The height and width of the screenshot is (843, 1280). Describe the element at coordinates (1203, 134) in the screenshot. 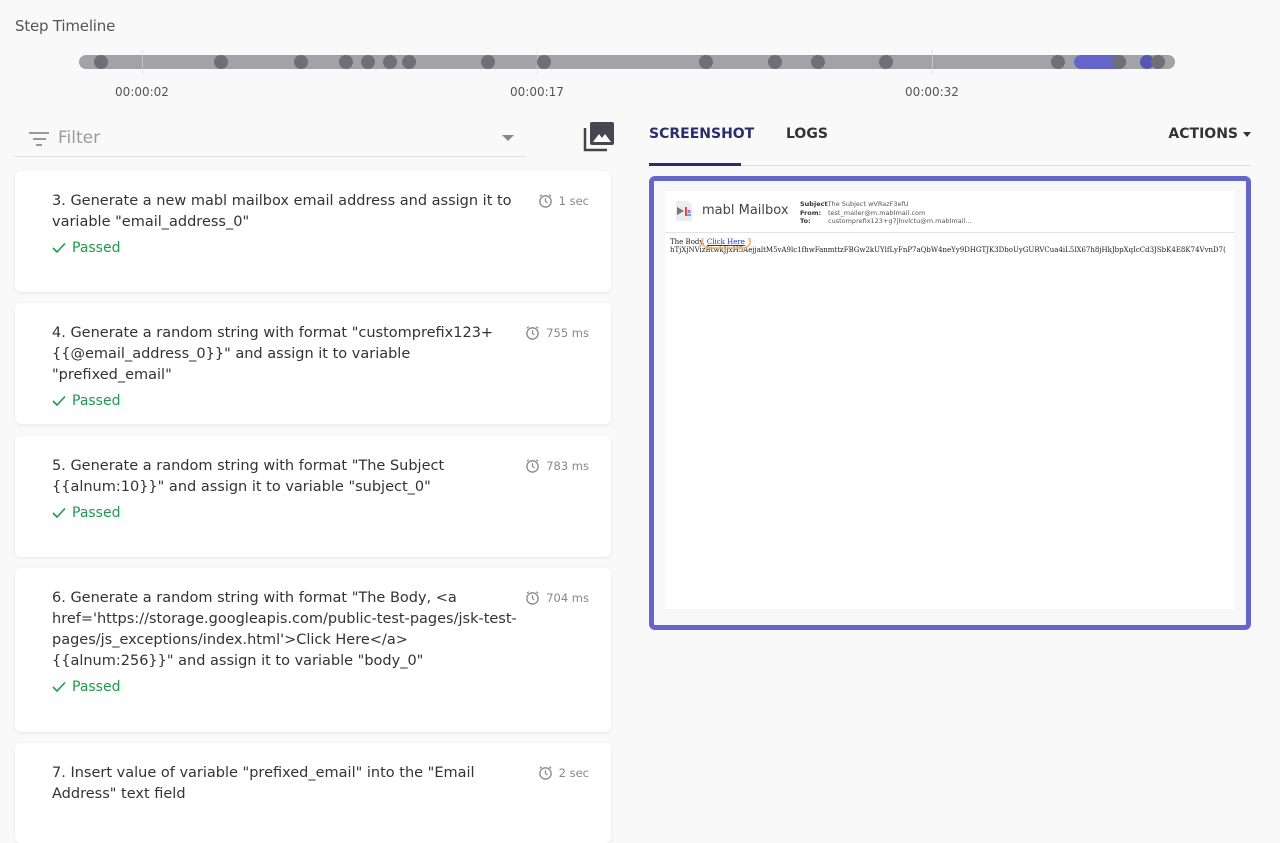

I see `actions-label: ACTIONS` at that location.